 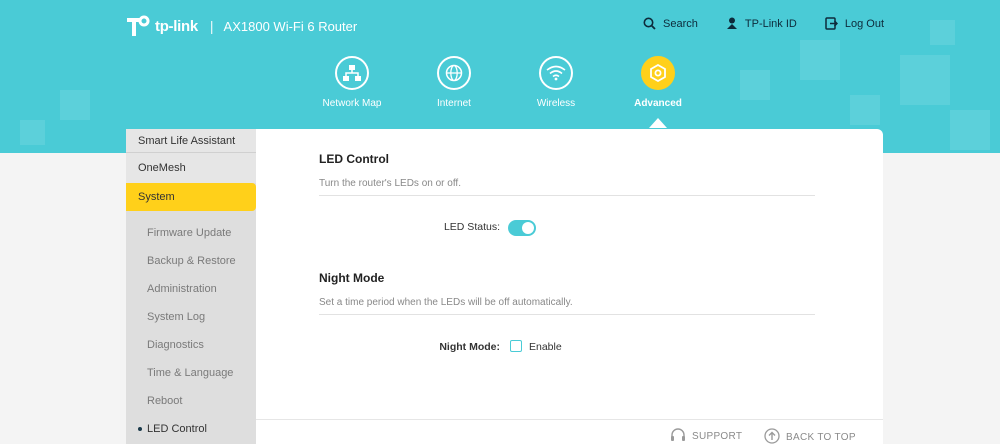 What do you see at coordinates (352, 278) in the screenshot?
I see `night-mode-title: Night Mode` at bounding box center [352, 278].